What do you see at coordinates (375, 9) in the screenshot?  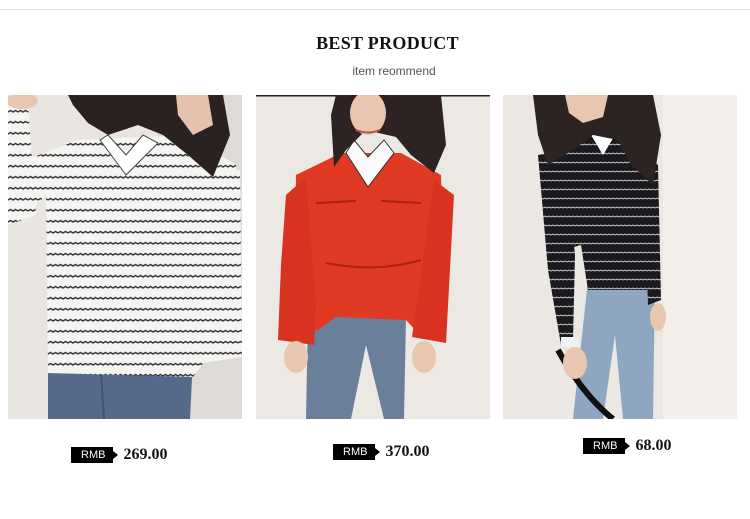 I see `top-divider` at bounding box center [375, 9].